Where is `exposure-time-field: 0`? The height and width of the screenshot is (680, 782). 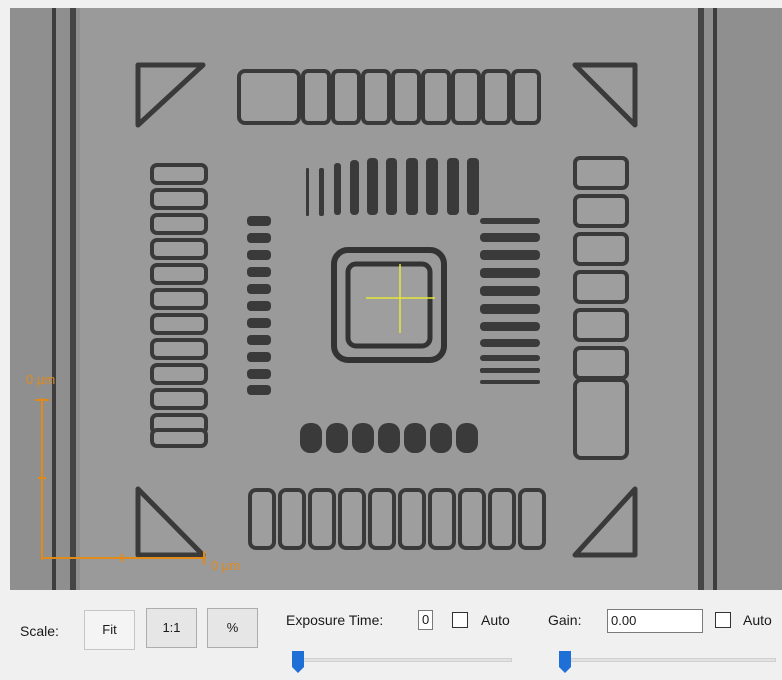 exposure-time-field: 0 is located at coordinates (425, 620).